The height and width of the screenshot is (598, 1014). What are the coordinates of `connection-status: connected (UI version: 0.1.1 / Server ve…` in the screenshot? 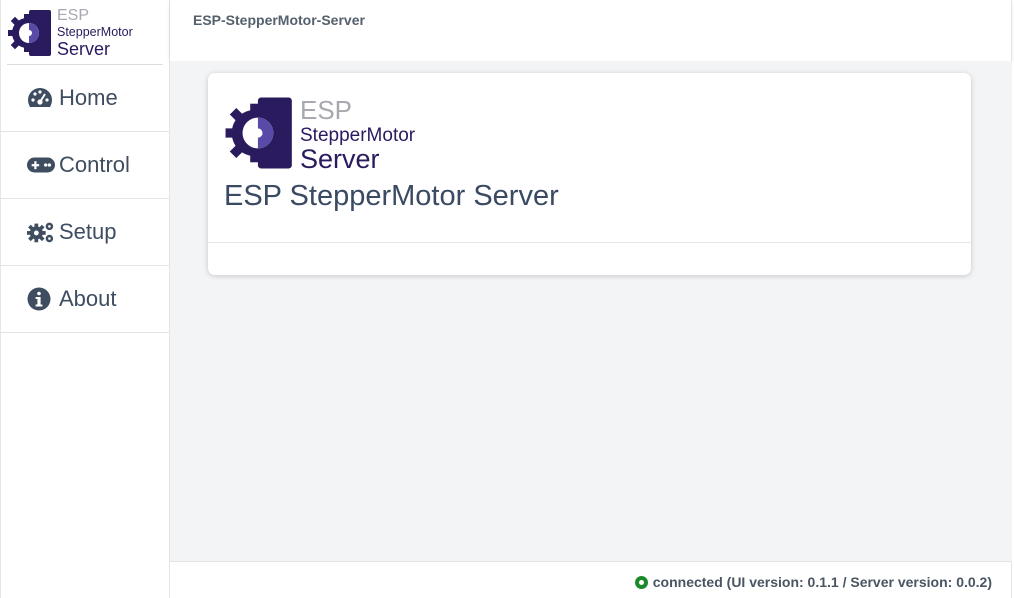 It's located at (813, 582).